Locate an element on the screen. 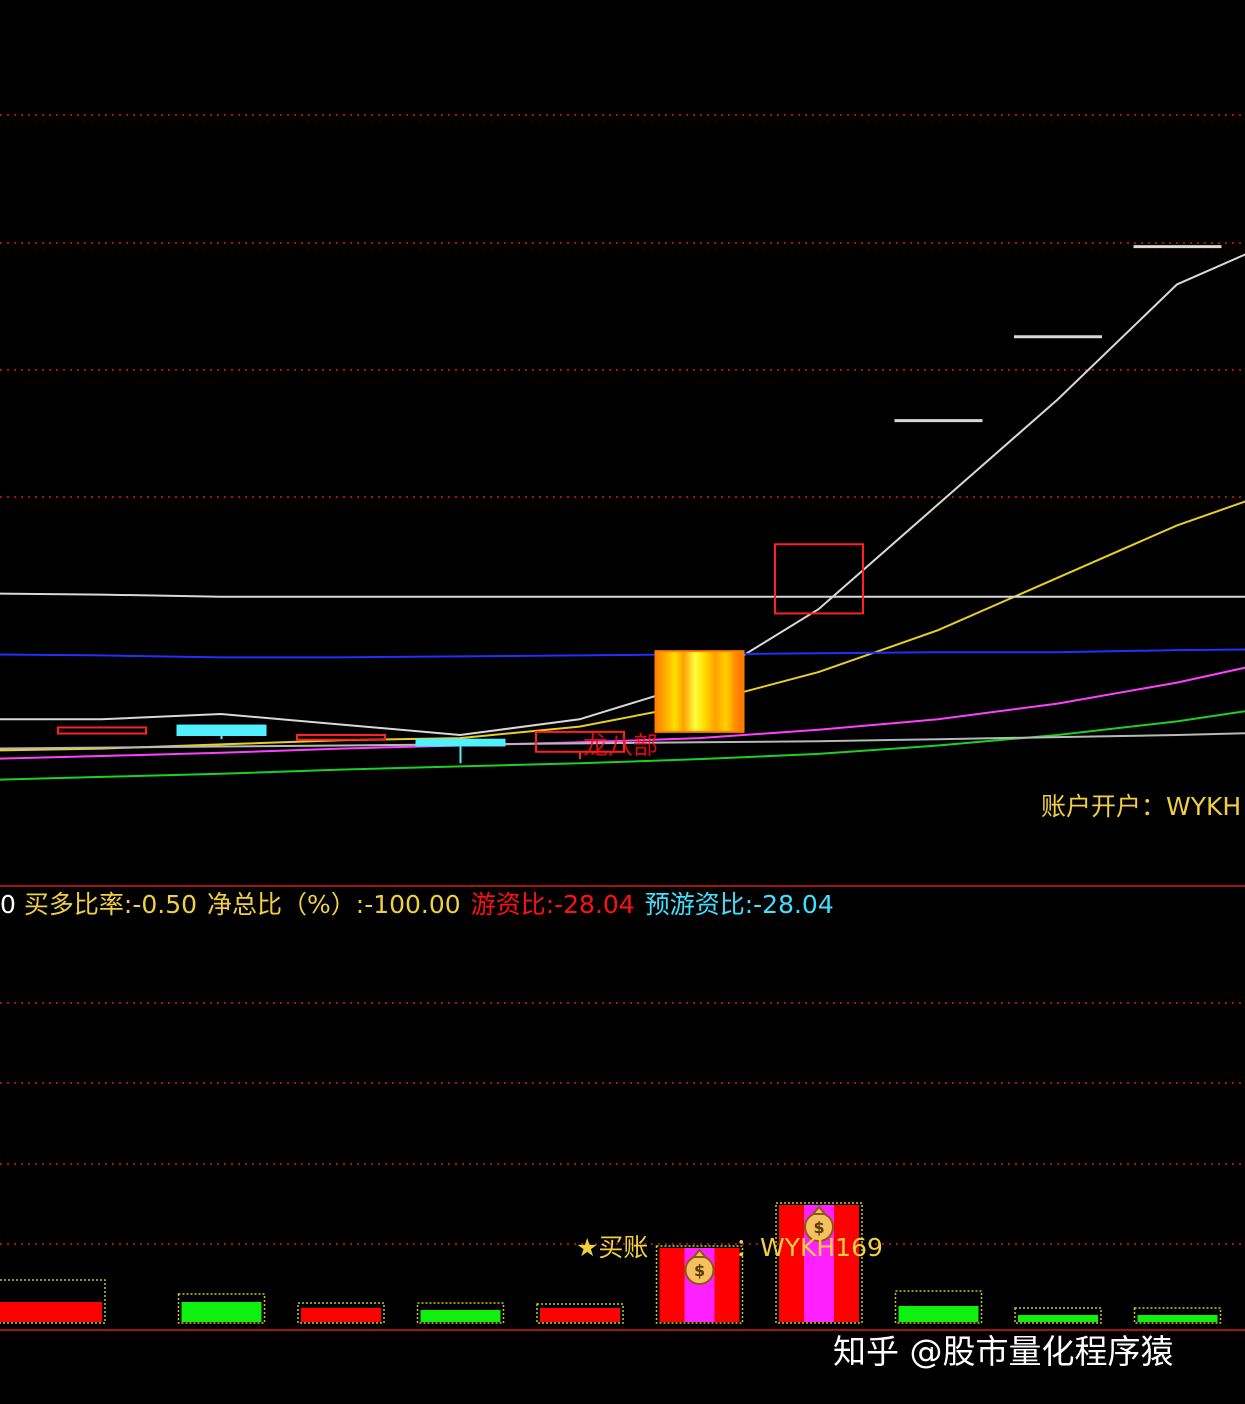 Image resolution: width=1245 pixels, height=1404 pixels. hot-money-ratio-readout: 游资比:-28.04 is located at coordinates (552, 904).